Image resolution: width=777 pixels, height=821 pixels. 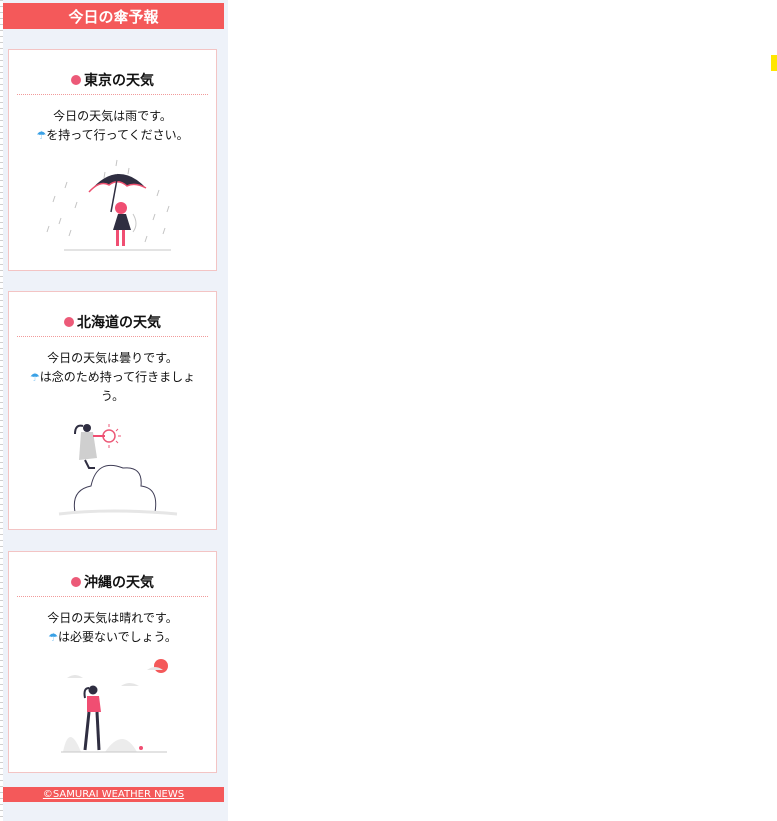 I want to click on app-footer: ©SAMURAI WEATHER NEWS, so click(x=113, y=794).